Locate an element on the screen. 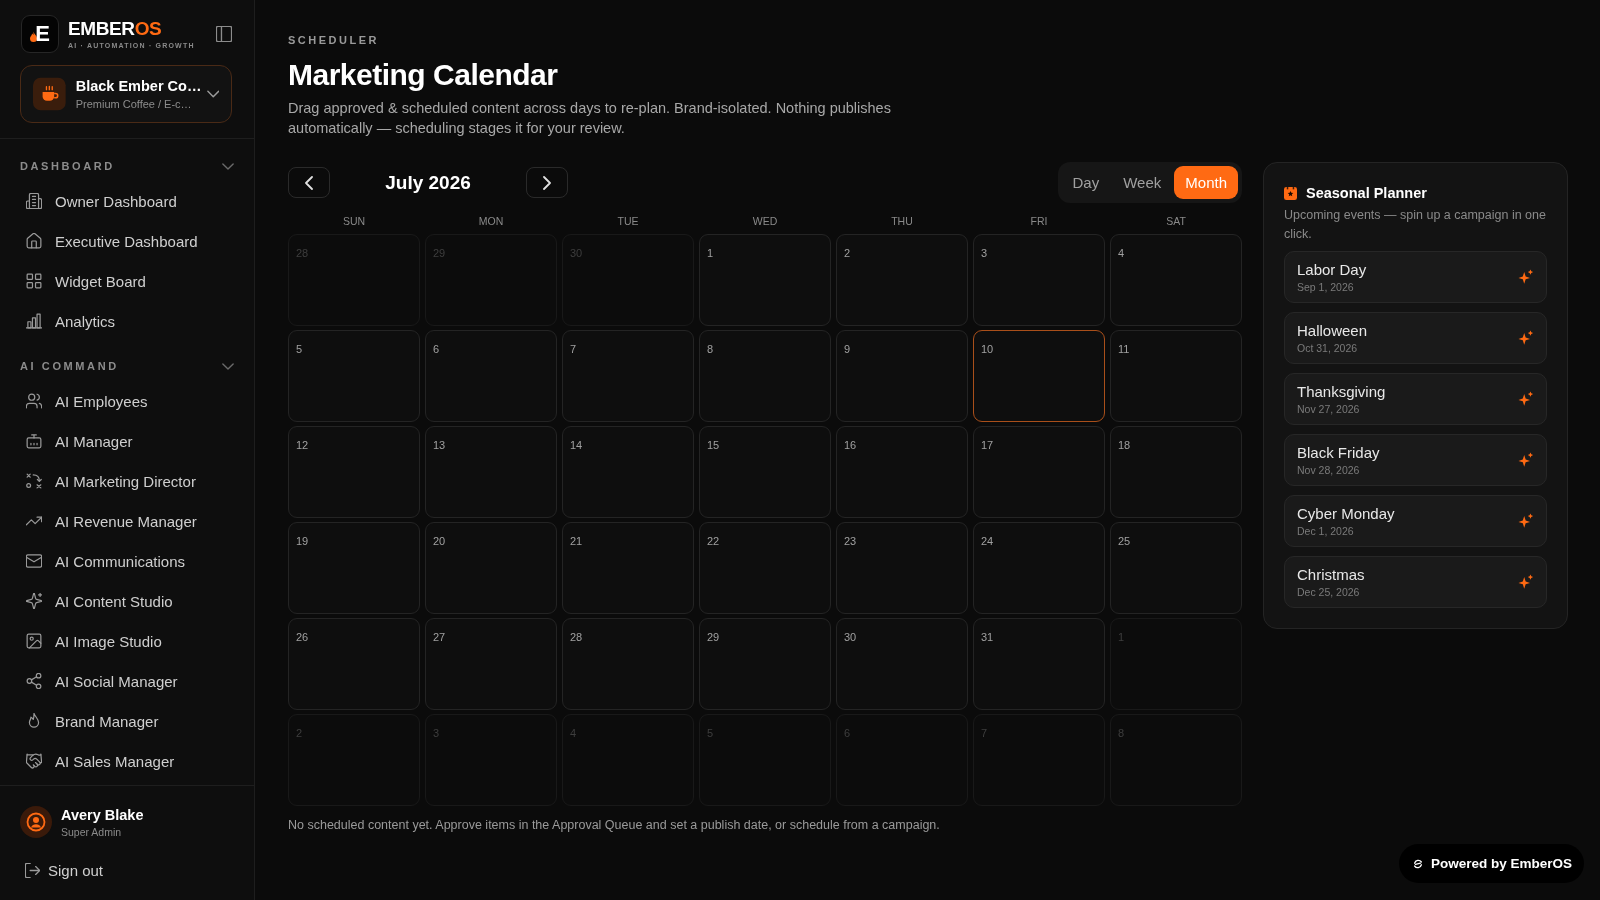 Image resolution: width=1600 pixels, height=900 pixels. nav-item: AI Marketing Director is located at coordinates (127, 481).